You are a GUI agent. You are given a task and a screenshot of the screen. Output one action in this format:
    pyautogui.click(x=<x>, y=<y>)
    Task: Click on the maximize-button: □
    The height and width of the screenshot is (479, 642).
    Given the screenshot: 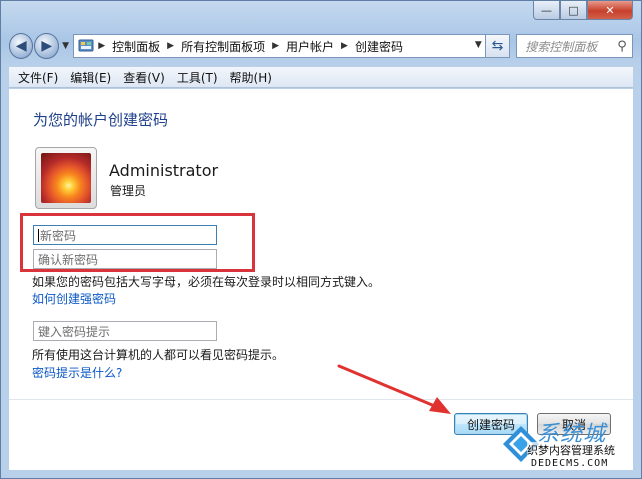 What is the action you would take?
    pyautogui.click(x=573, y=10)
    